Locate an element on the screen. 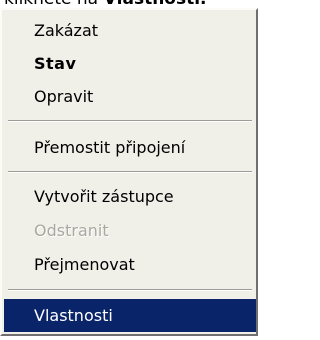  menu-item-zakazat: Zakázat is located at coordinates (130, 30).